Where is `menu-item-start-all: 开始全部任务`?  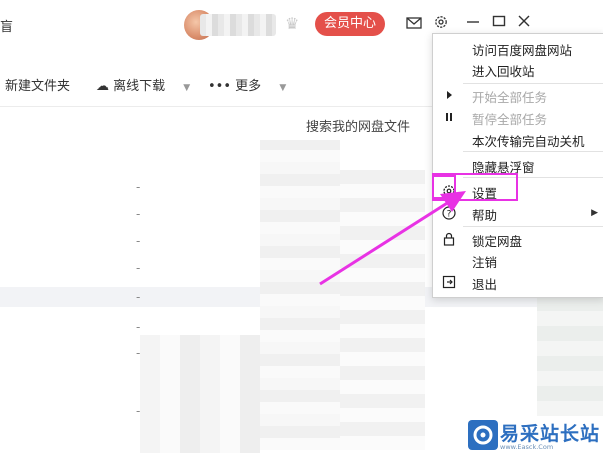 menu-item-start-all: 开始全部任务 is located at coordinates (518, 95).